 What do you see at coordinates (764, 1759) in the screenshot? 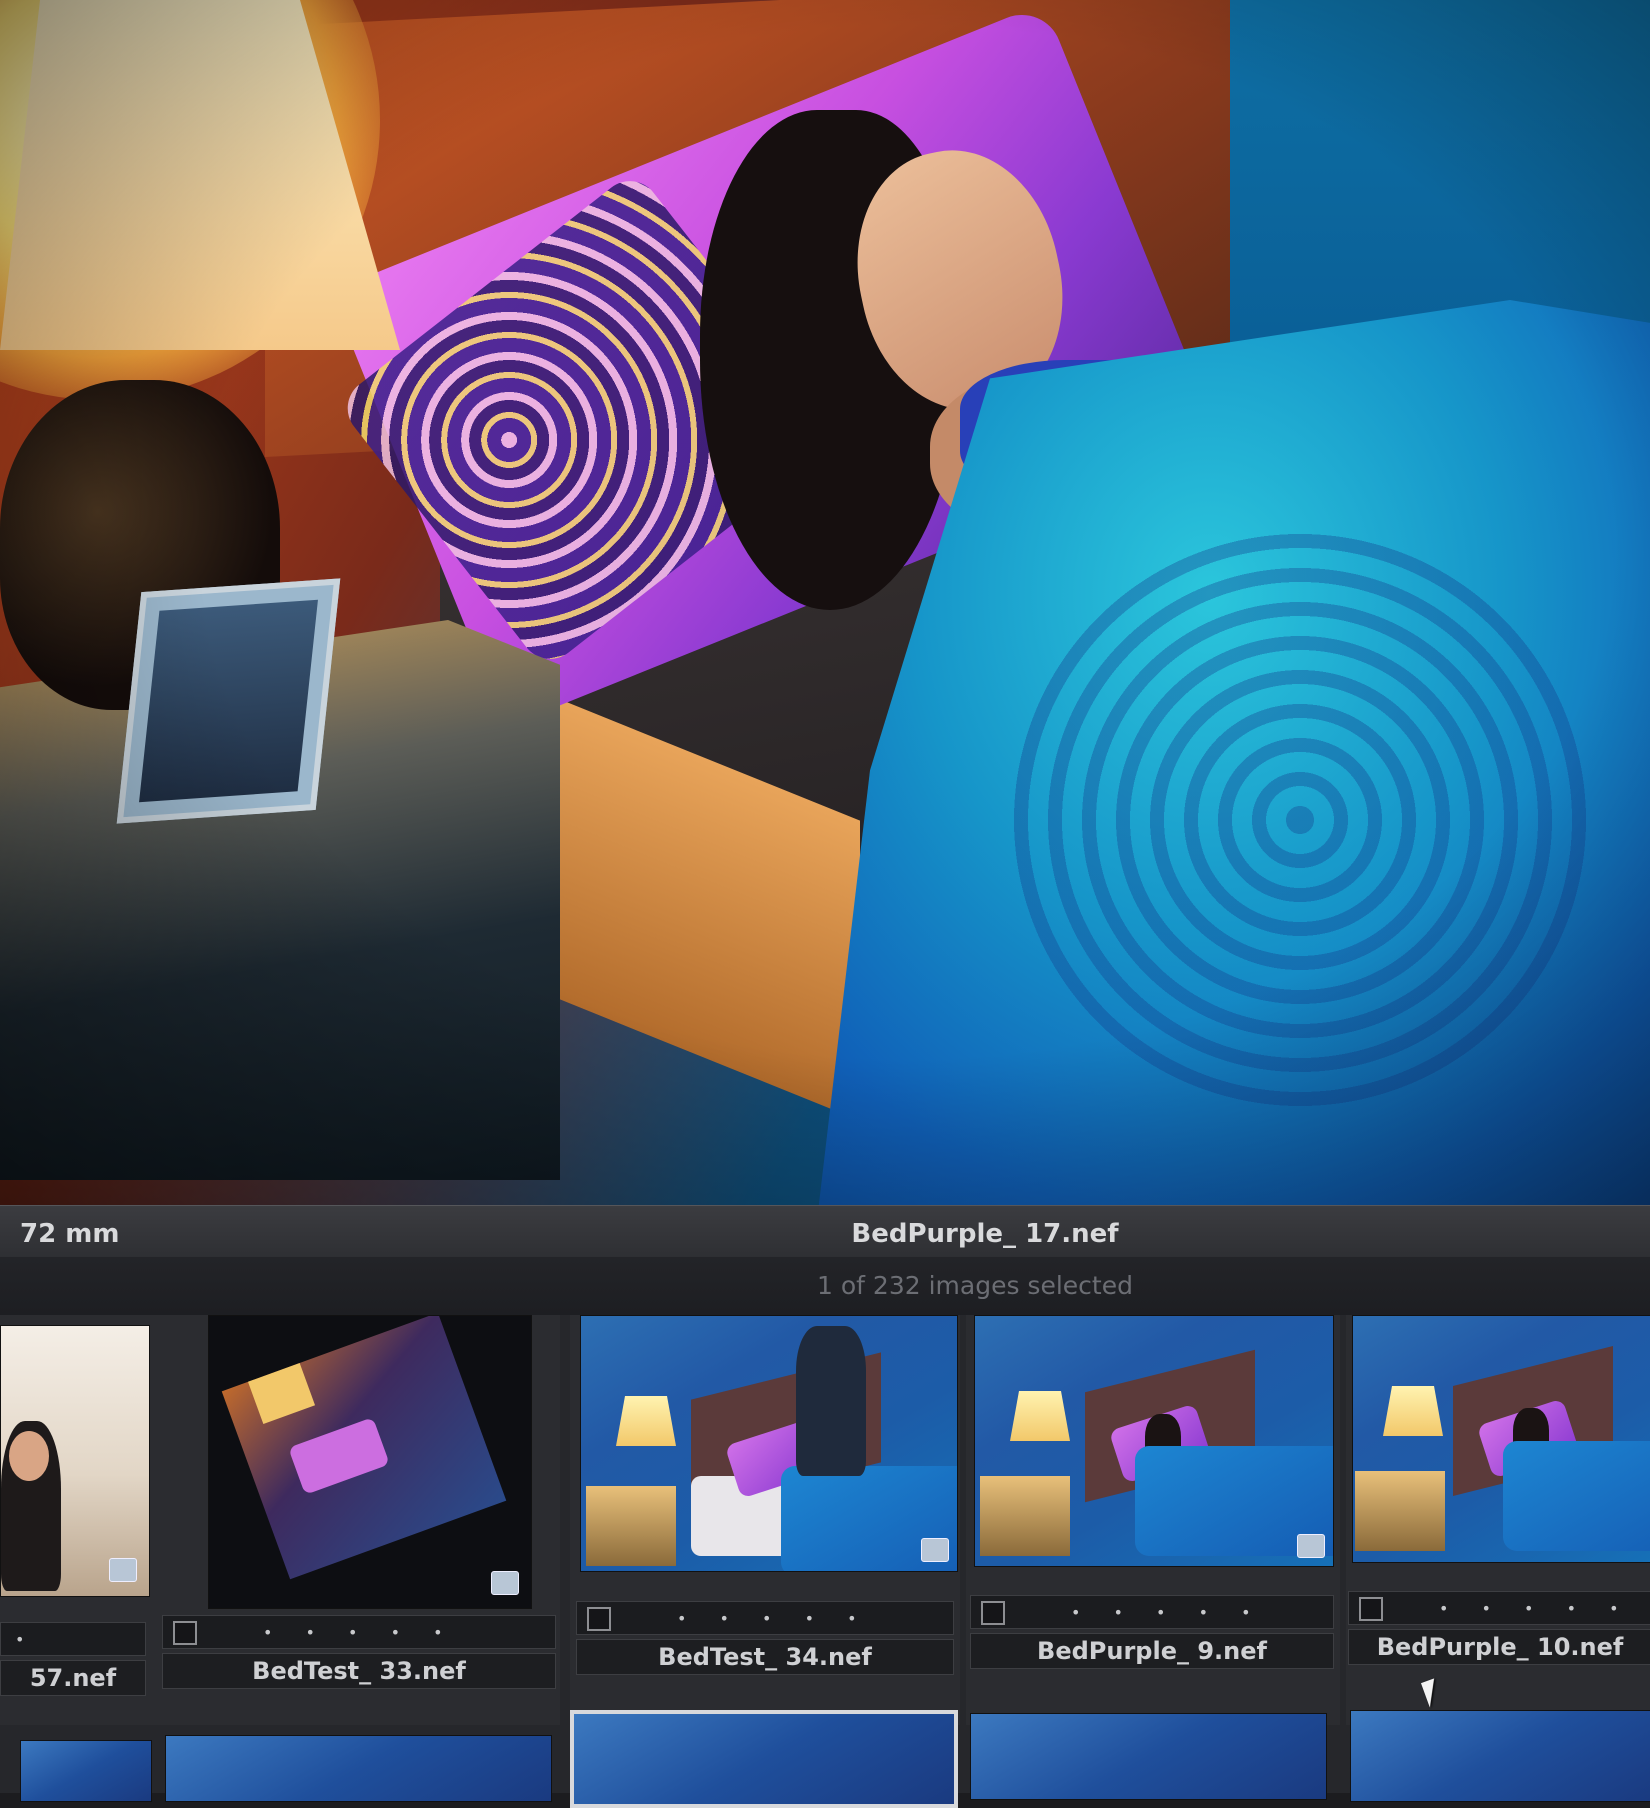
I see `selected-thumbnail` at bounding box center [764, 1759].